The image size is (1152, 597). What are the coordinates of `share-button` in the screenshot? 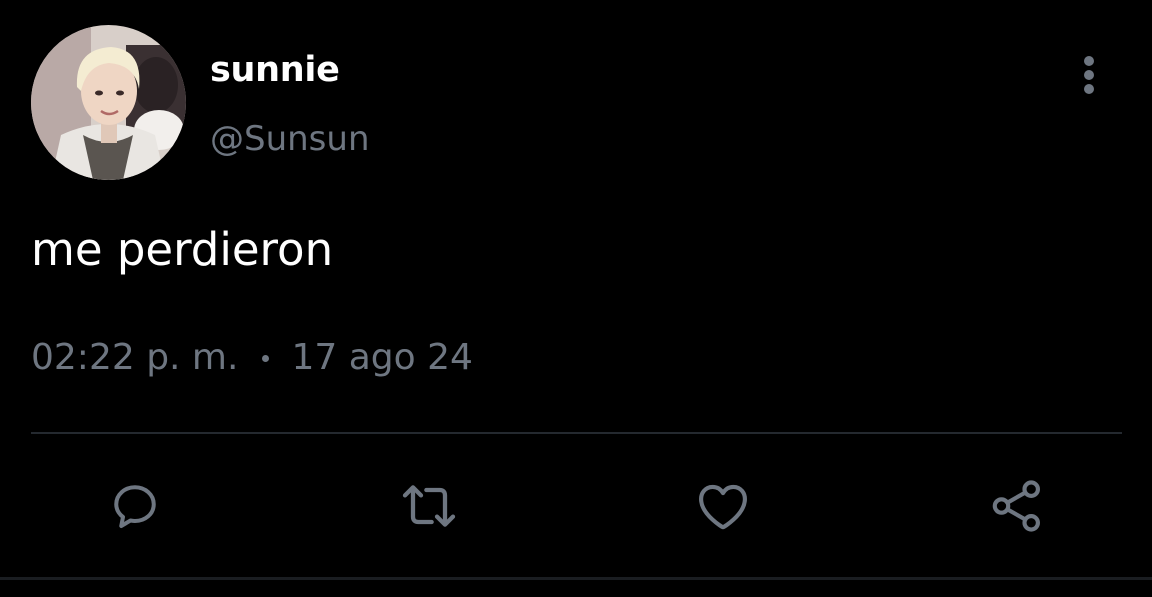 It's located at (1017, 506).